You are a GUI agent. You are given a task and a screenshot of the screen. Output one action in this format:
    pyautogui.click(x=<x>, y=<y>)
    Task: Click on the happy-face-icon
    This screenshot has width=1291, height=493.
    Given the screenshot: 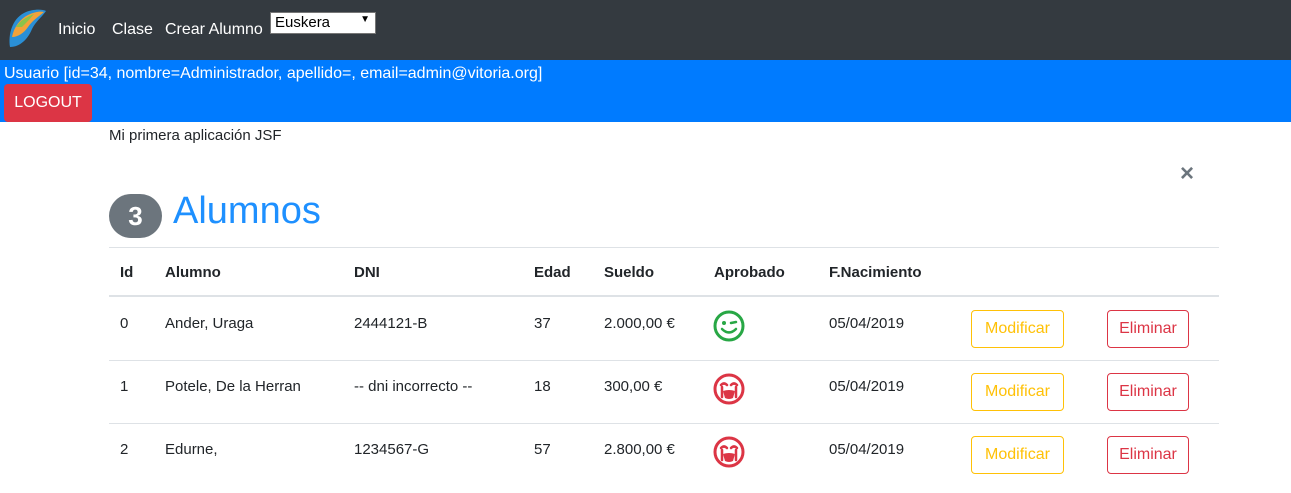 What is the action you would take?
    pyautogui.click(x=729, y=326)
    